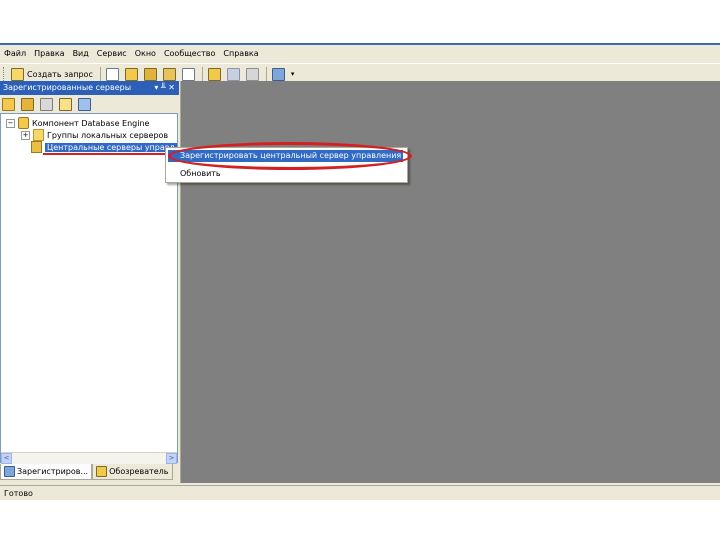  I want to click on tree-node-database-engine: − Компонент Database Engine, so click(77, 123).